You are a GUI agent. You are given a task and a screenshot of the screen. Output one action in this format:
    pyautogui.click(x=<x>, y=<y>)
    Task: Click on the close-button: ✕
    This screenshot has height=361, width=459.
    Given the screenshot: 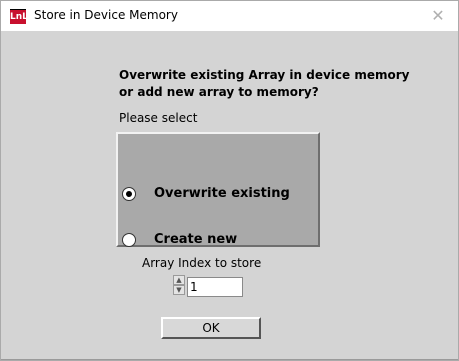 What is the action you would take?
    pyautogui.click(x=438, y=16)
    